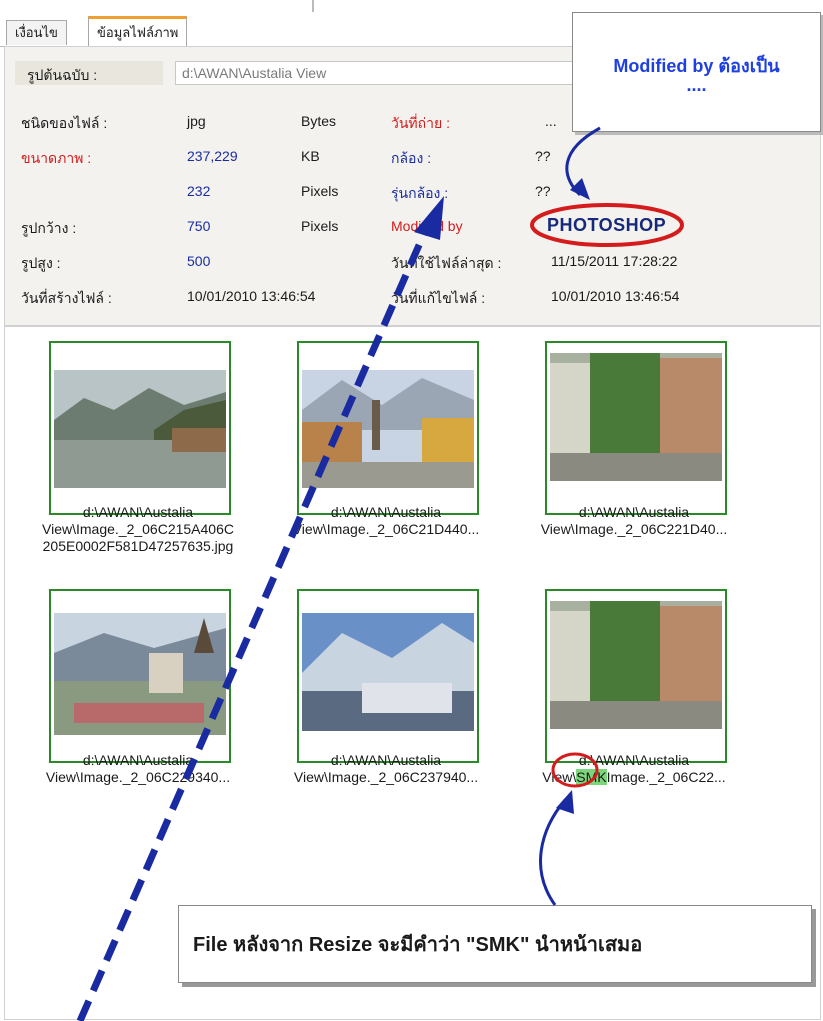  I want to click on callout-arrow-head, so click(580, 189).